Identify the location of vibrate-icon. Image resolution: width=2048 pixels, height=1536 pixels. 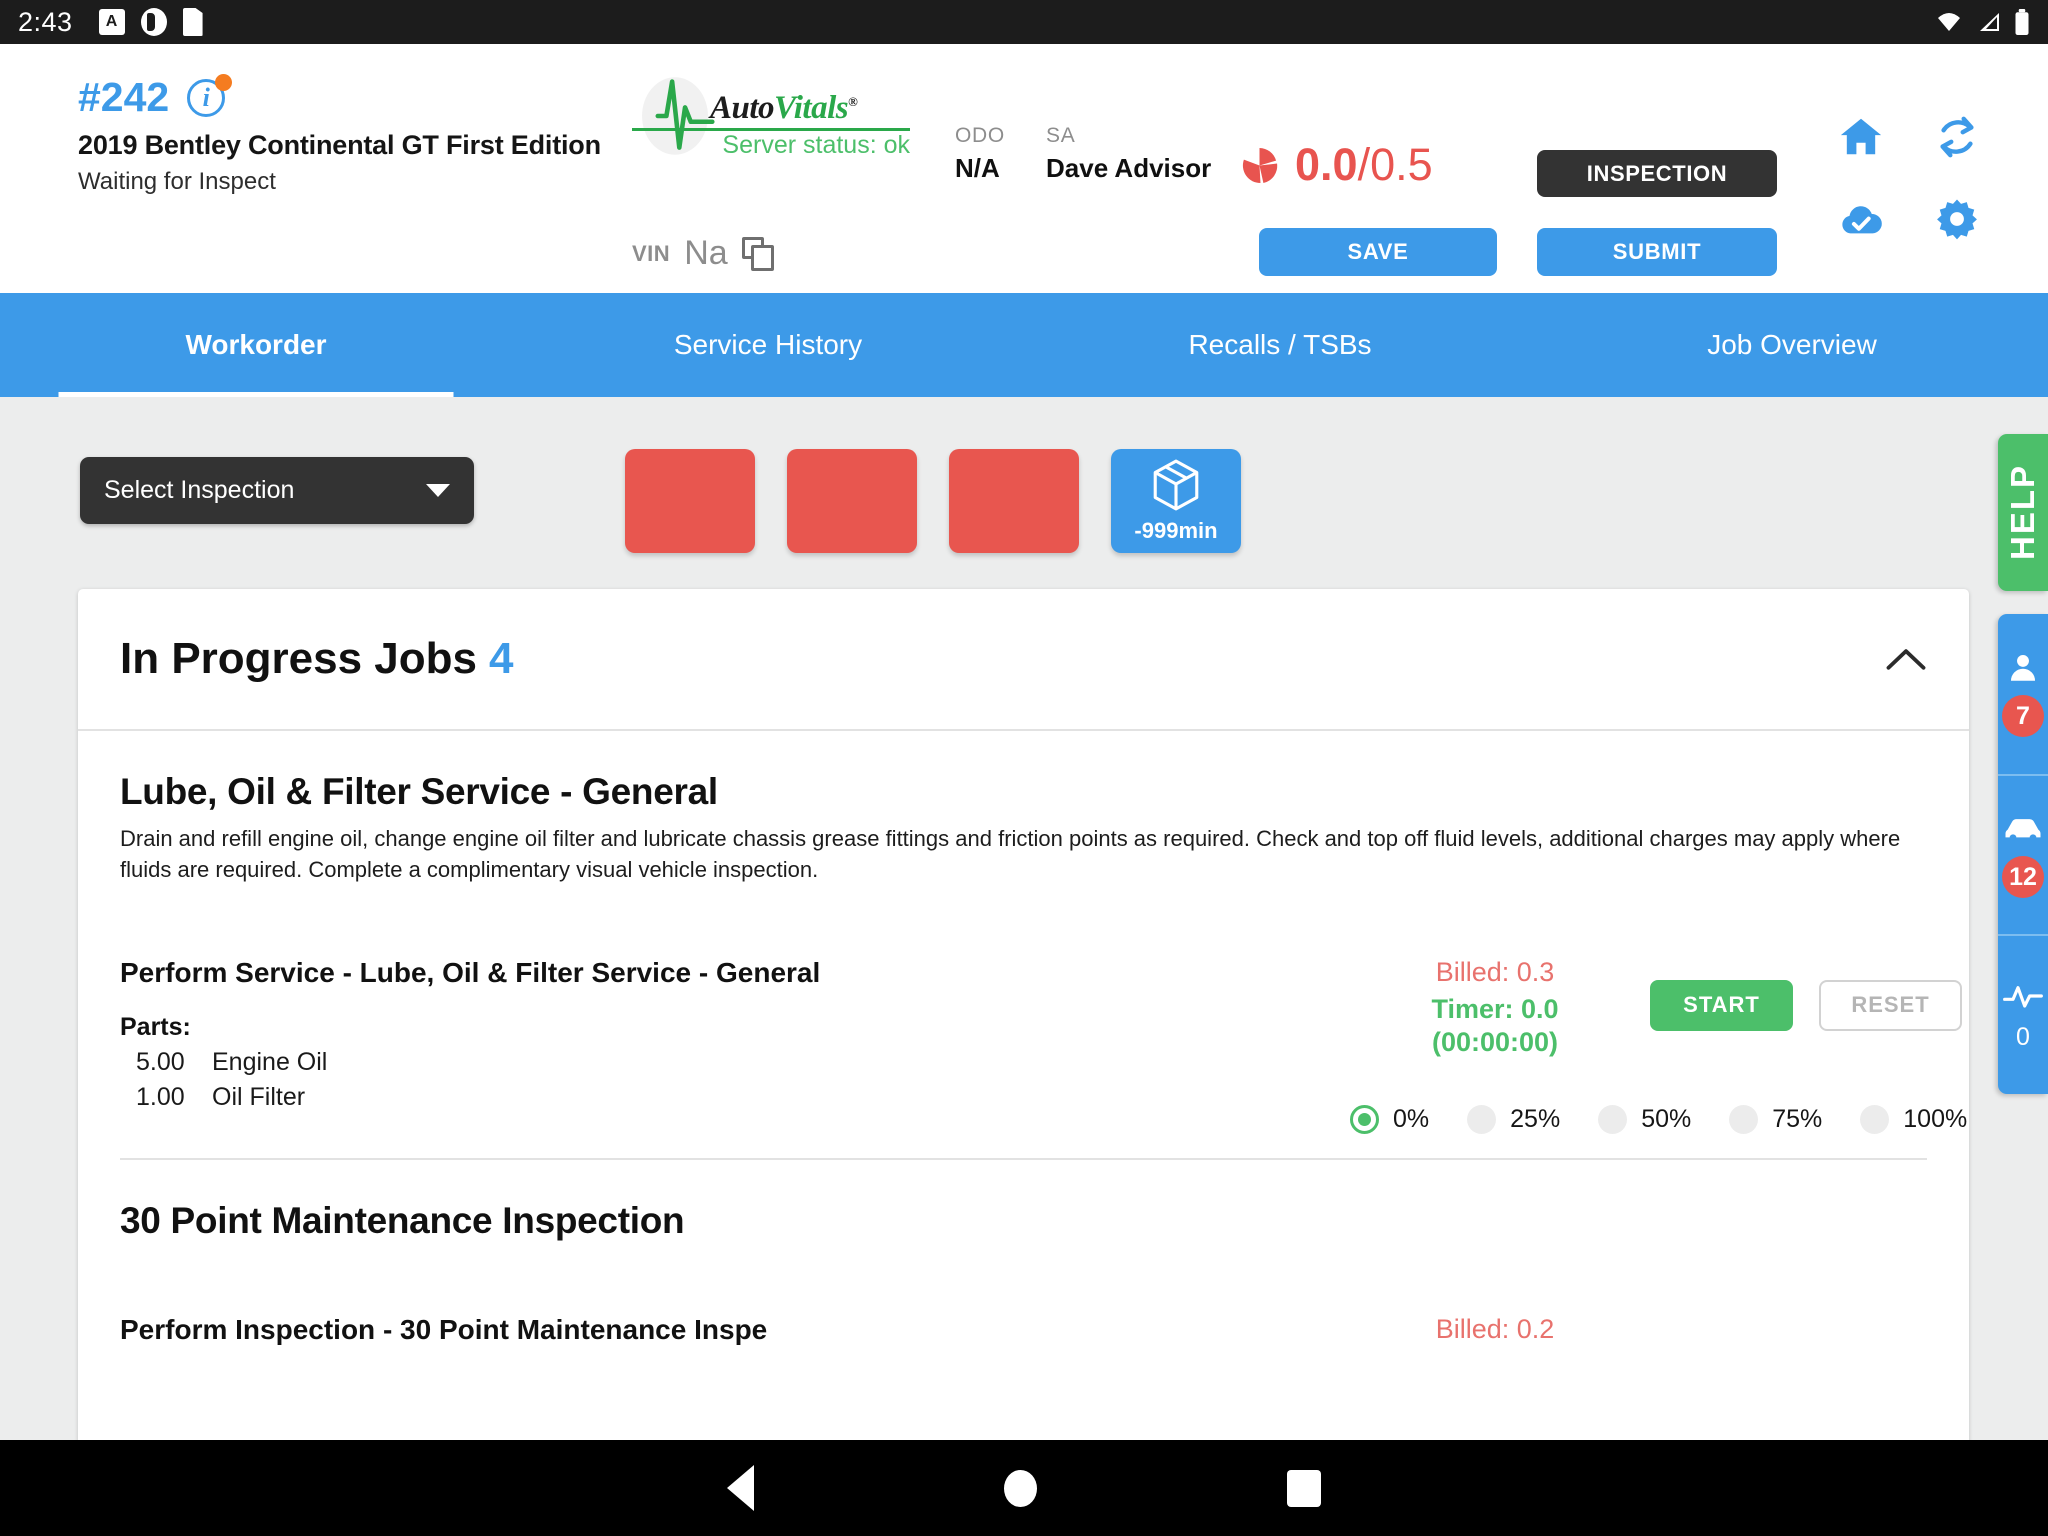
(153, 22).